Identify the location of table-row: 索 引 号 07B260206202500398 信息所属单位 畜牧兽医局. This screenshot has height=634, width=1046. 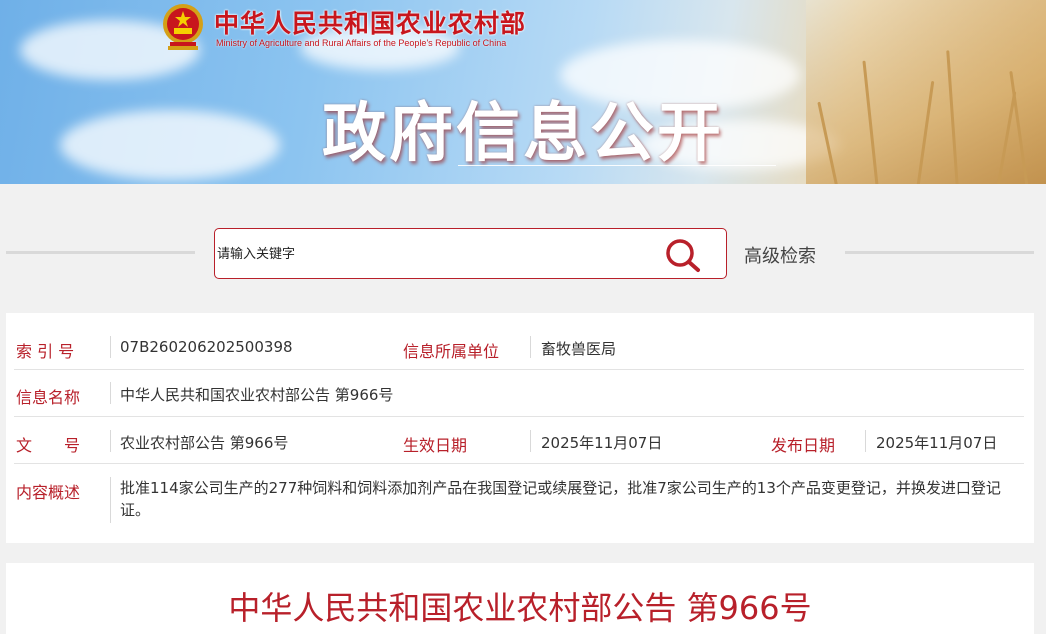
(519, 341).